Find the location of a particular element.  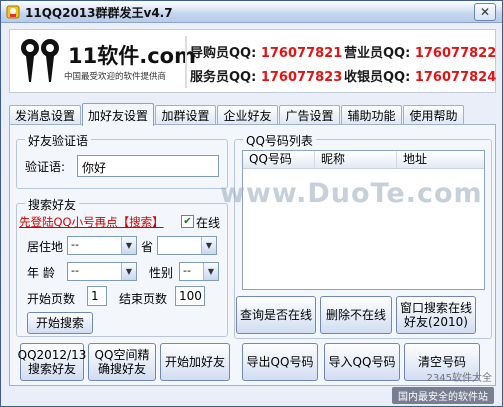

age-label: 年 龄 is located at coordinates (41, 273).